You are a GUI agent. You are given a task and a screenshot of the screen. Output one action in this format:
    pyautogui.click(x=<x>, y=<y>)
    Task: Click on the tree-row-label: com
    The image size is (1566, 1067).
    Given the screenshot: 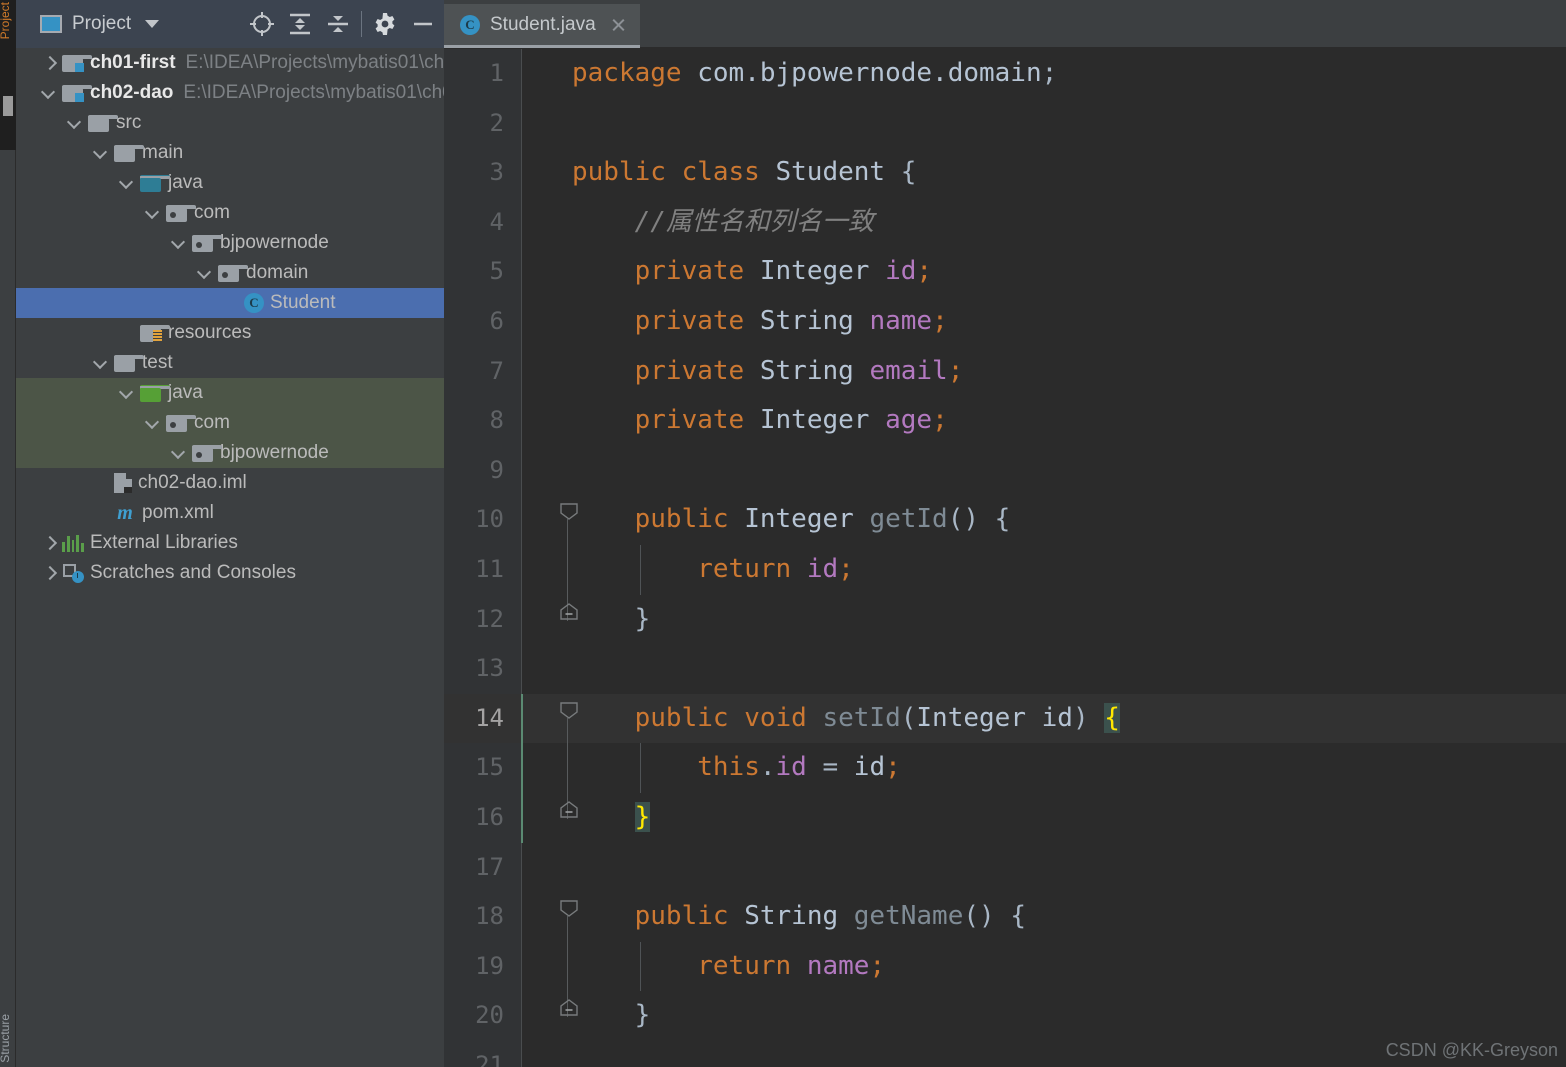 What is the action you would take?
    pyautogui.click(x=212, y=422)
    